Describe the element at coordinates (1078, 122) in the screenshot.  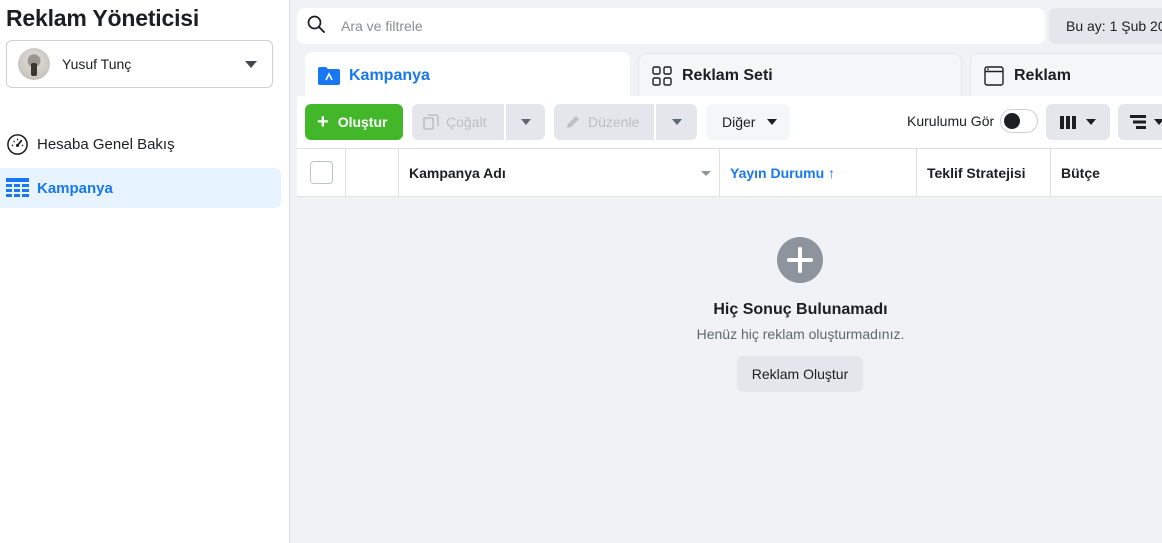
I see `columns-button` at that location.